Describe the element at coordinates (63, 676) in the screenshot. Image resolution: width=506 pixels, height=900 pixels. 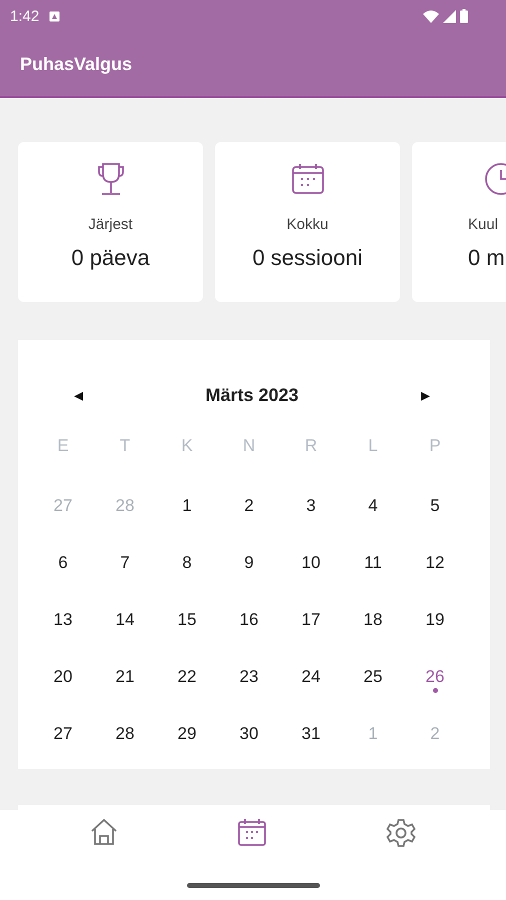
I see `calendar-day: 20` at that location.